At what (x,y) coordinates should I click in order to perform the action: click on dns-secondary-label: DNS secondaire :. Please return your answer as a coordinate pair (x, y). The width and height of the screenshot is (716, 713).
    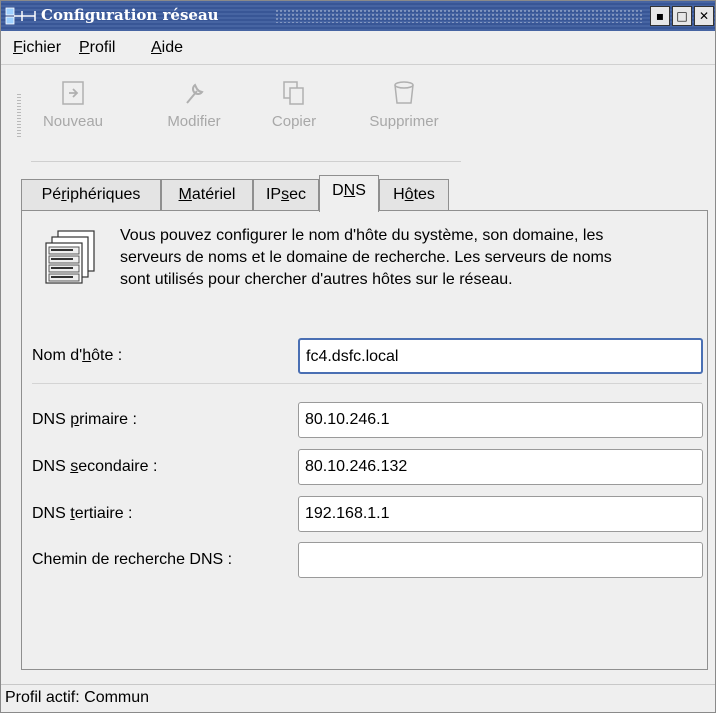
    Looking at the image, I should click on (94, 467).